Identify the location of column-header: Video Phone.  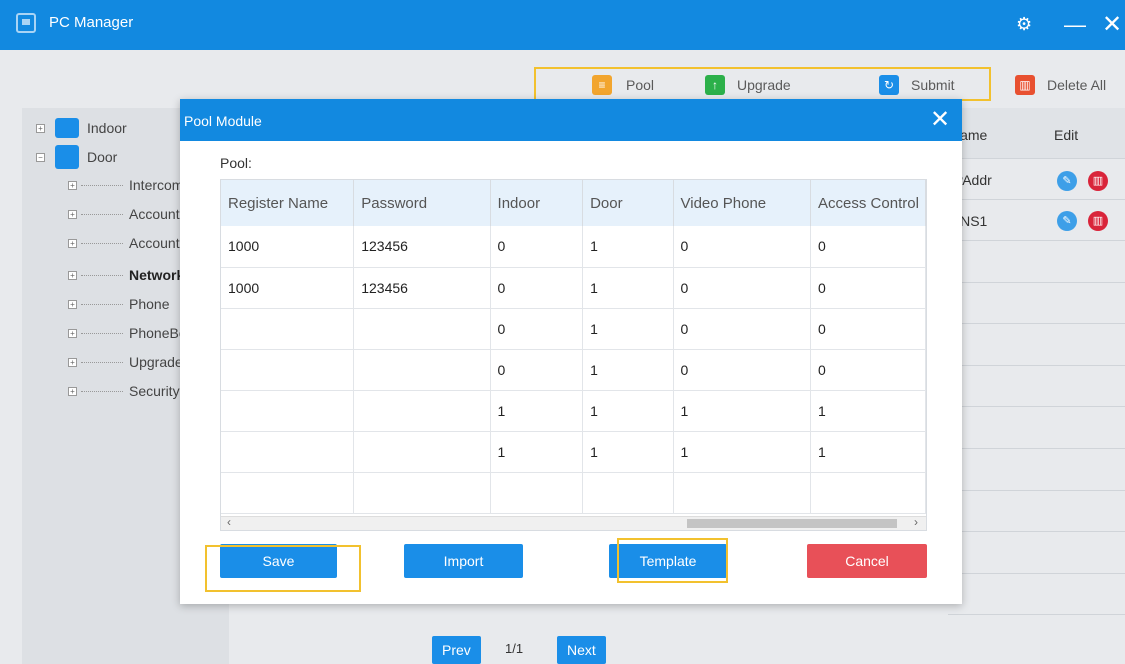
(742, 203).